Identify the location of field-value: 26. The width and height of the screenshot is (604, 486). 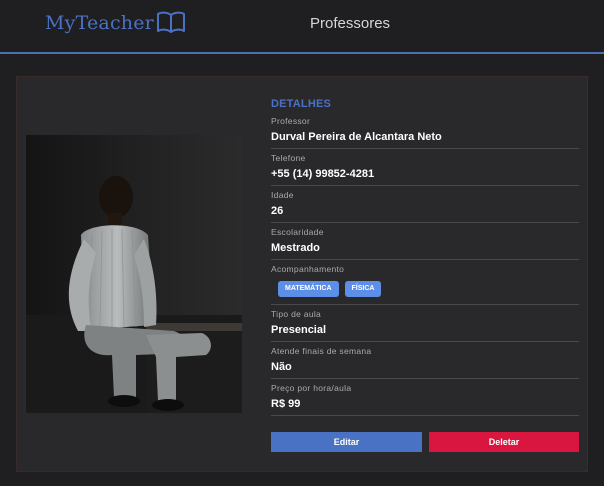
(277, 211).